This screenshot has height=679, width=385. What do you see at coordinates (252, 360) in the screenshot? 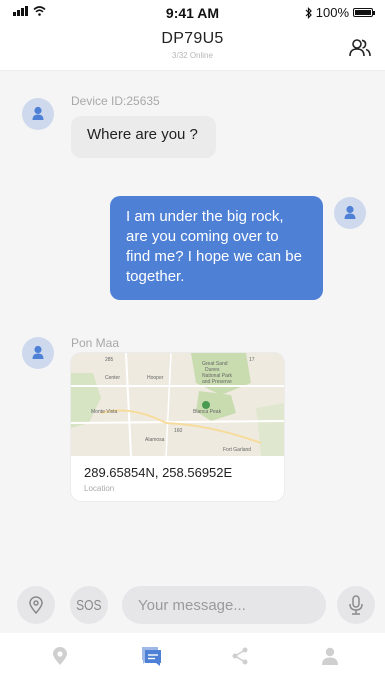
I see `map-label: 17` at bounding box center [252, 360].